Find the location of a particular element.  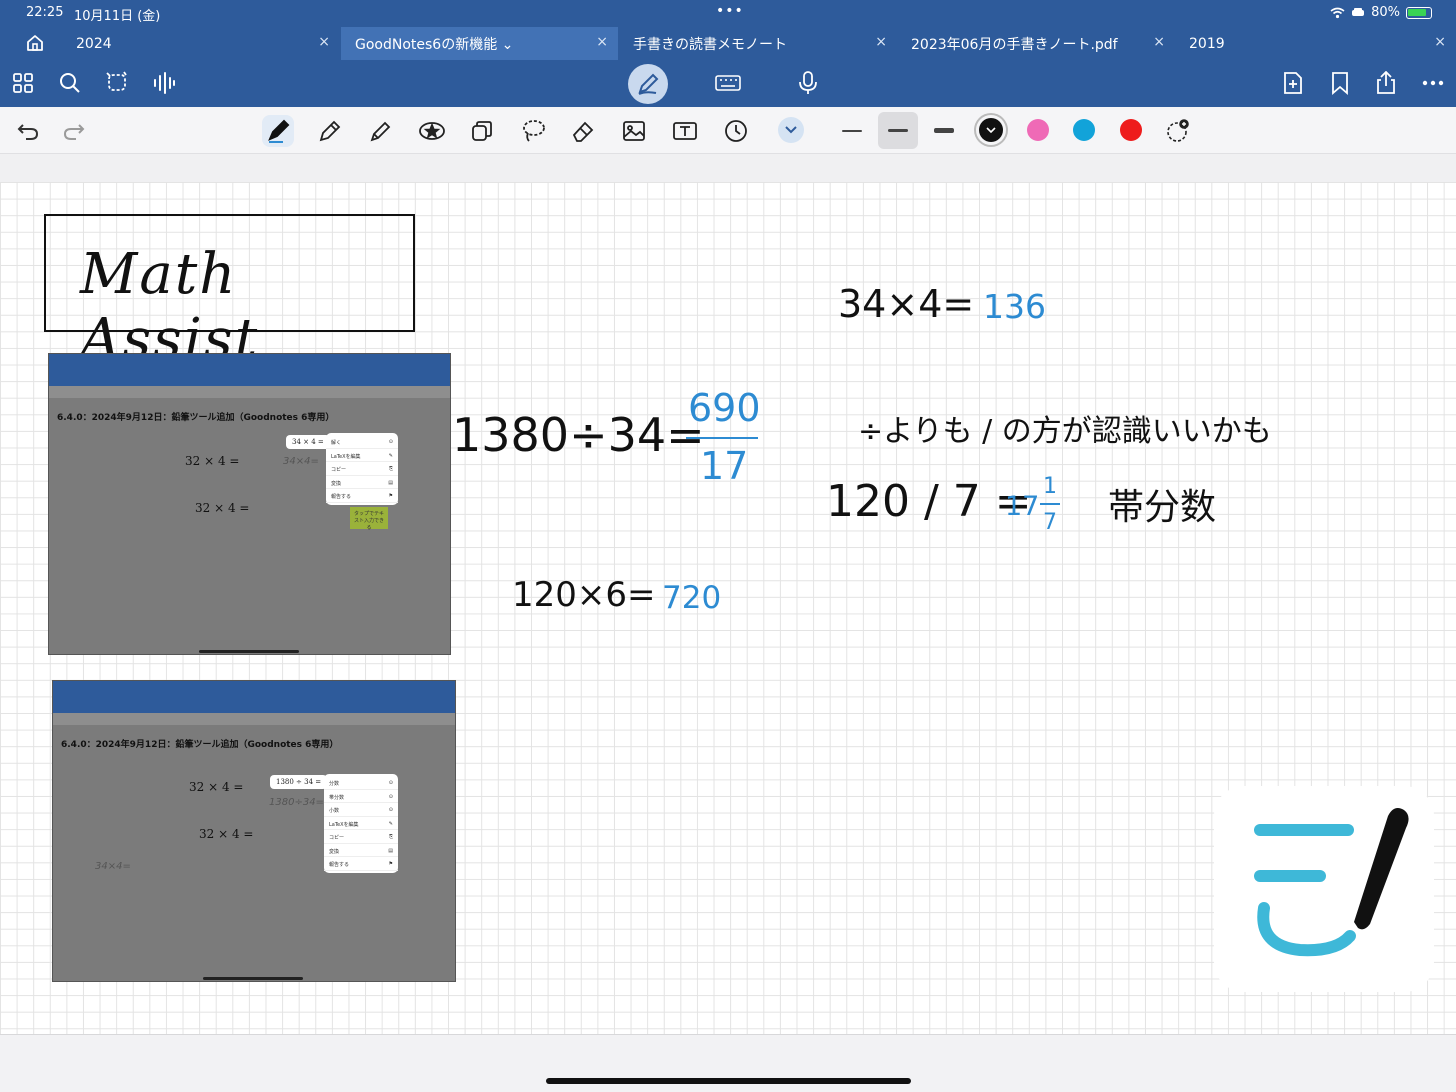

more-options-icon is located at coordinates (1433, 83).